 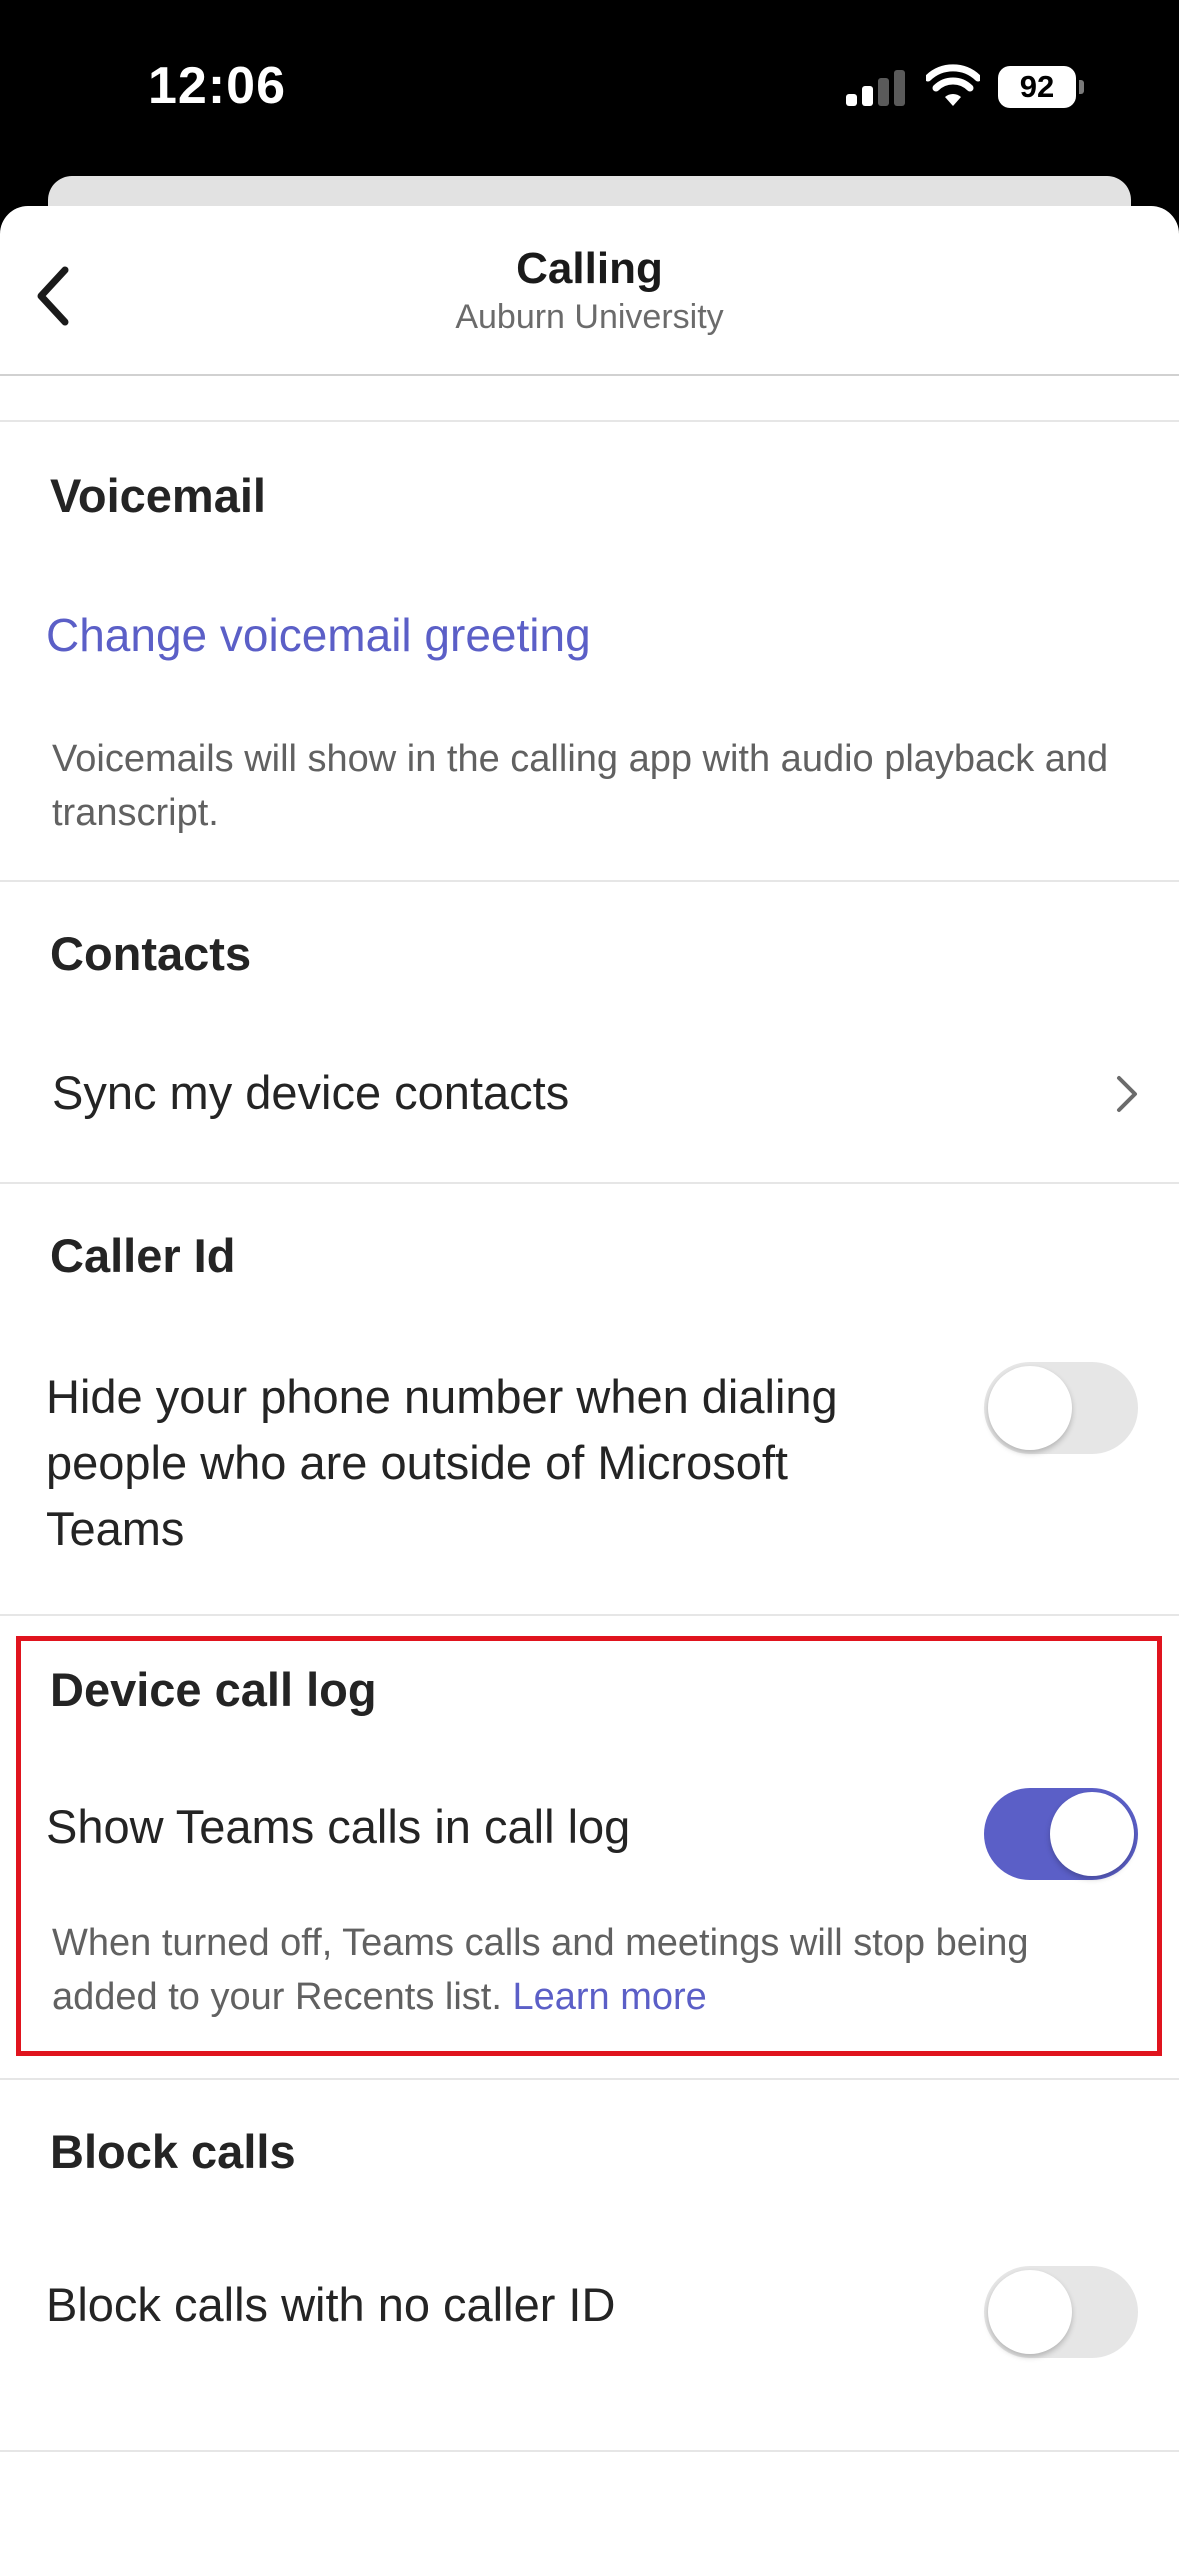 What do you see at coordinates (151, 953) in the screenshot?
I see `section-title: Contacts` at bounding box center [151, 953].